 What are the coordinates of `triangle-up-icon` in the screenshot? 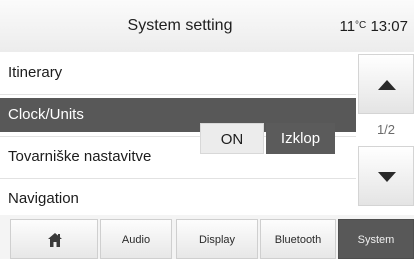 It's located at (387, 85).